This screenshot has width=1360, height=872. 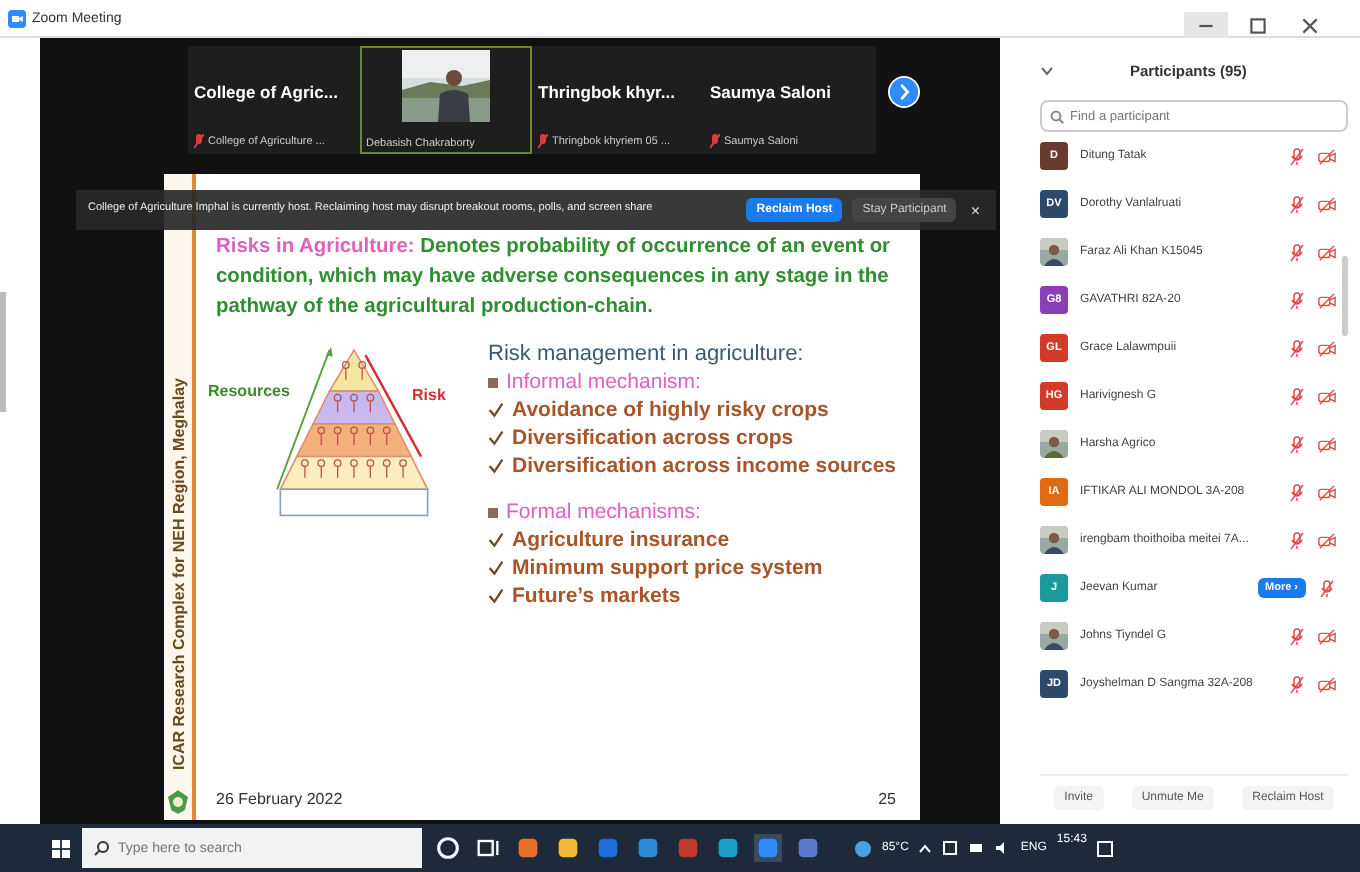 What do you see at coordinates (17, 18) in the screenshot?
I see `zoom-logo-icon` at bounding box center [17, 18].